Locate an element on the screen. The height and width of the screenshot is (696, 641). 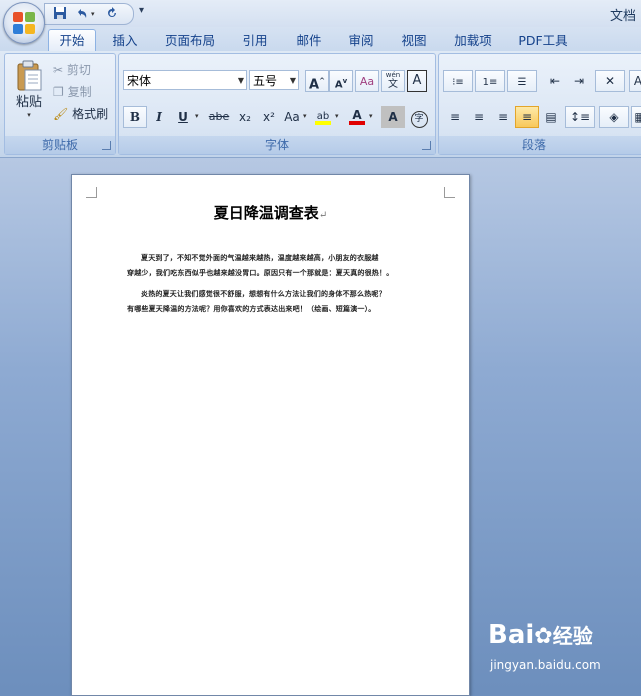
grow-font-button: A^ is located at coordinates (317, 81).